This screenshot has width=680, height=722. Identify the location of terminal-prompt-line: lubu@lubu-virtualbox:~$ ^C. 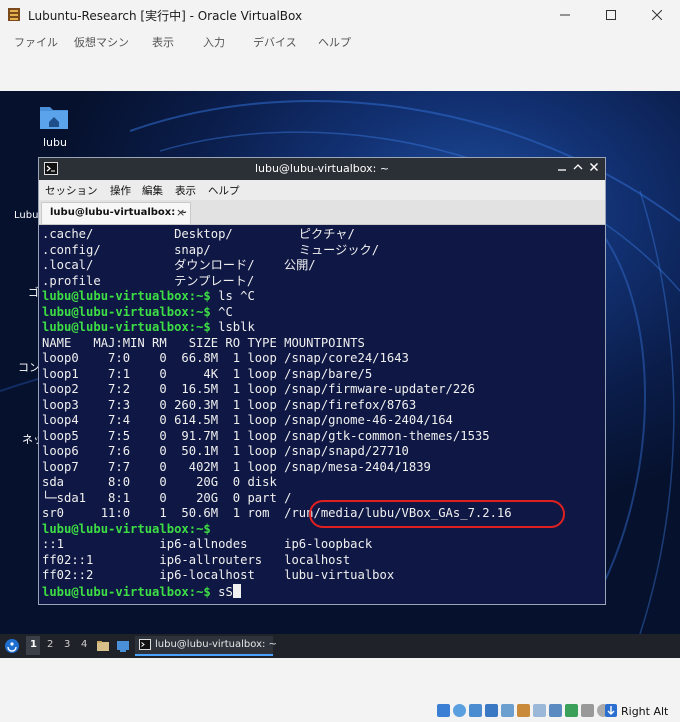
(137, 313).